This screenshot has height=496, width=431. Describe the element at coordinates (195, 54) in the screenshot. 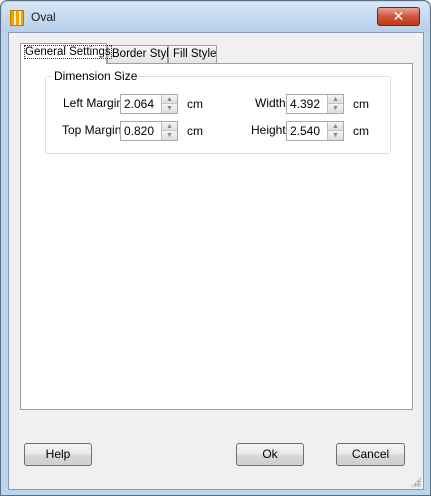

I see `tab-label: Fill Style` at that location.